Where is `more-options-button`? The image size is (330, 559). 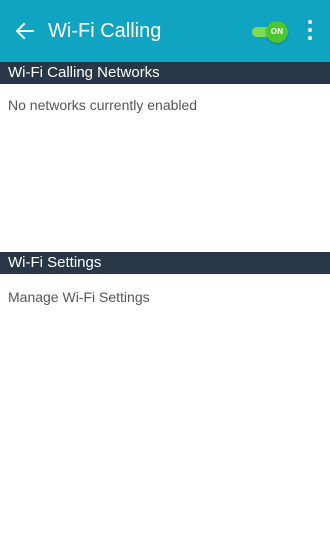
more-options-button is located at coordinates (310, 31).